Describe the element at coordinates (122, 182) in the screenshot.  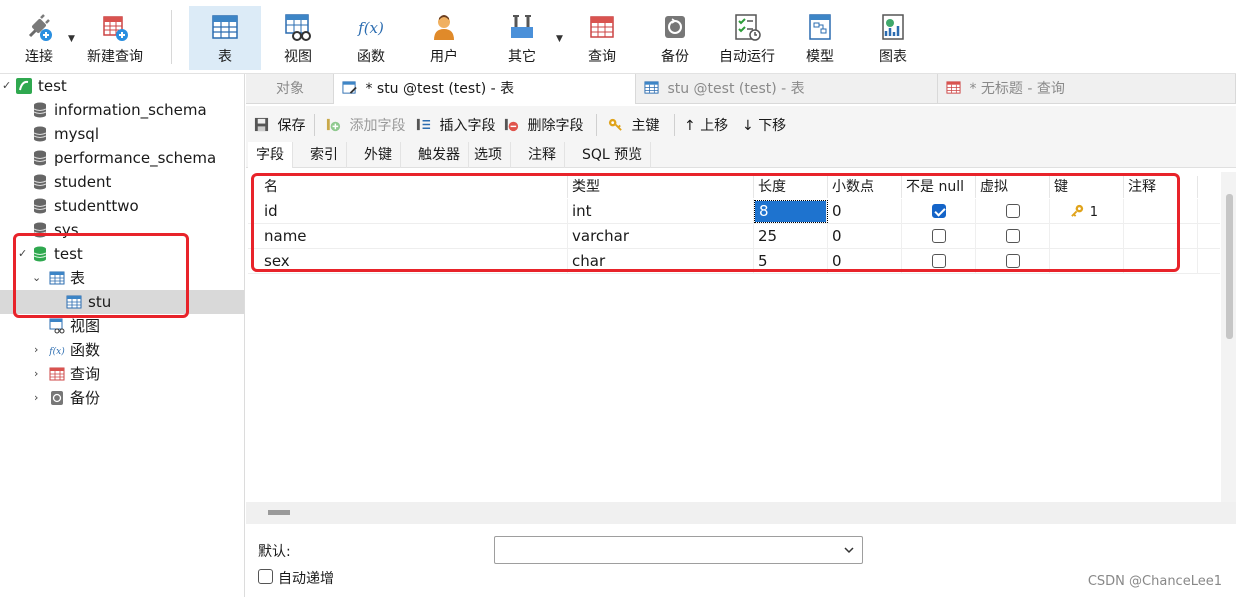
I see `nav-database-student: student` at that location.